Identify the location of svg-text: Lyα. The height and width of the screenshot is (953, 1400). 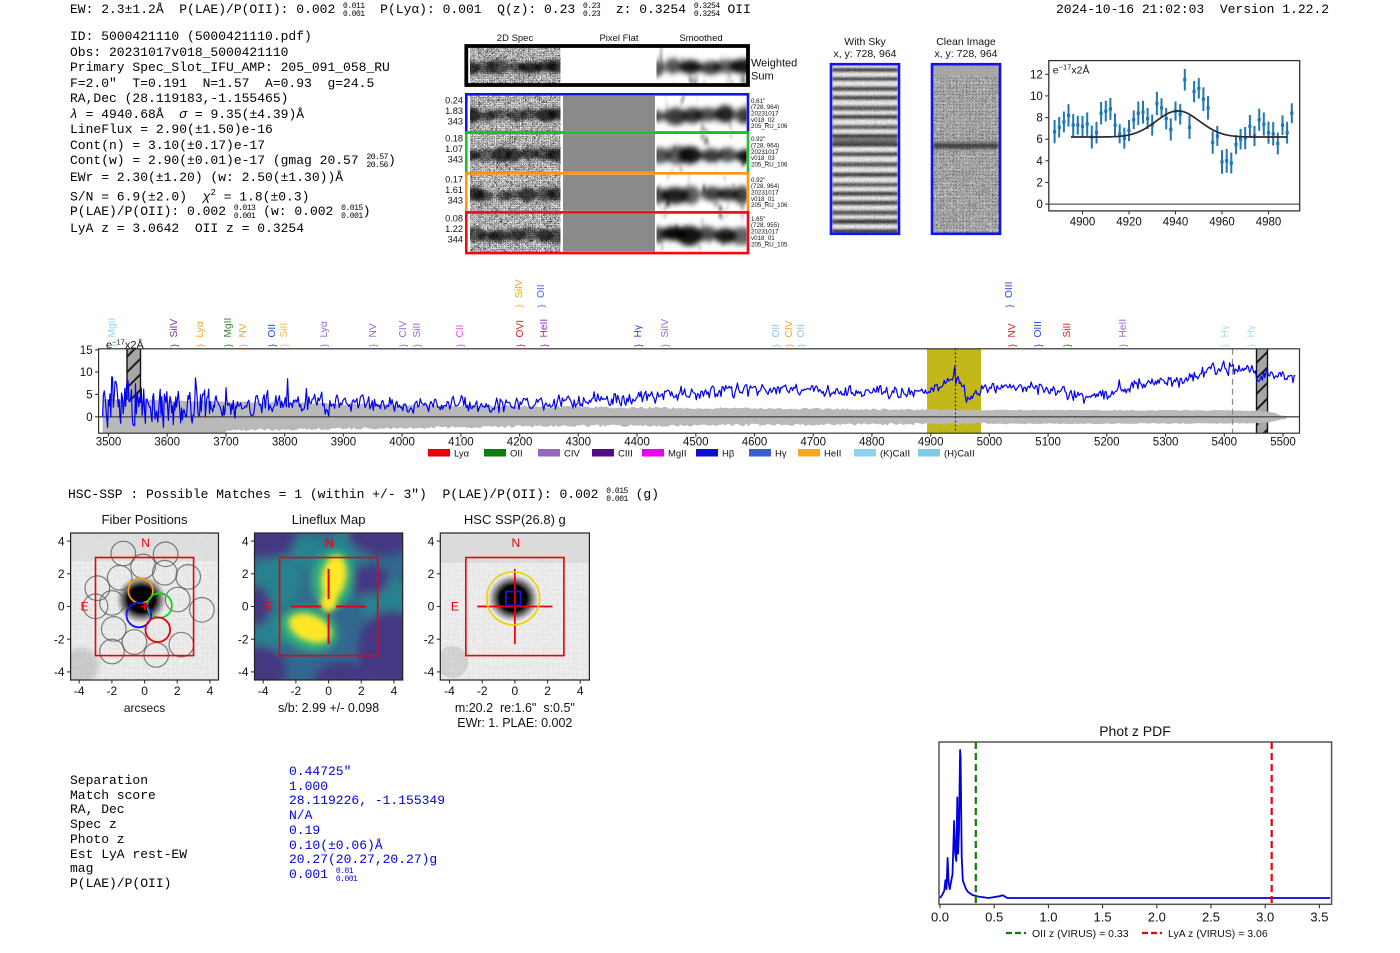
(200, 329).